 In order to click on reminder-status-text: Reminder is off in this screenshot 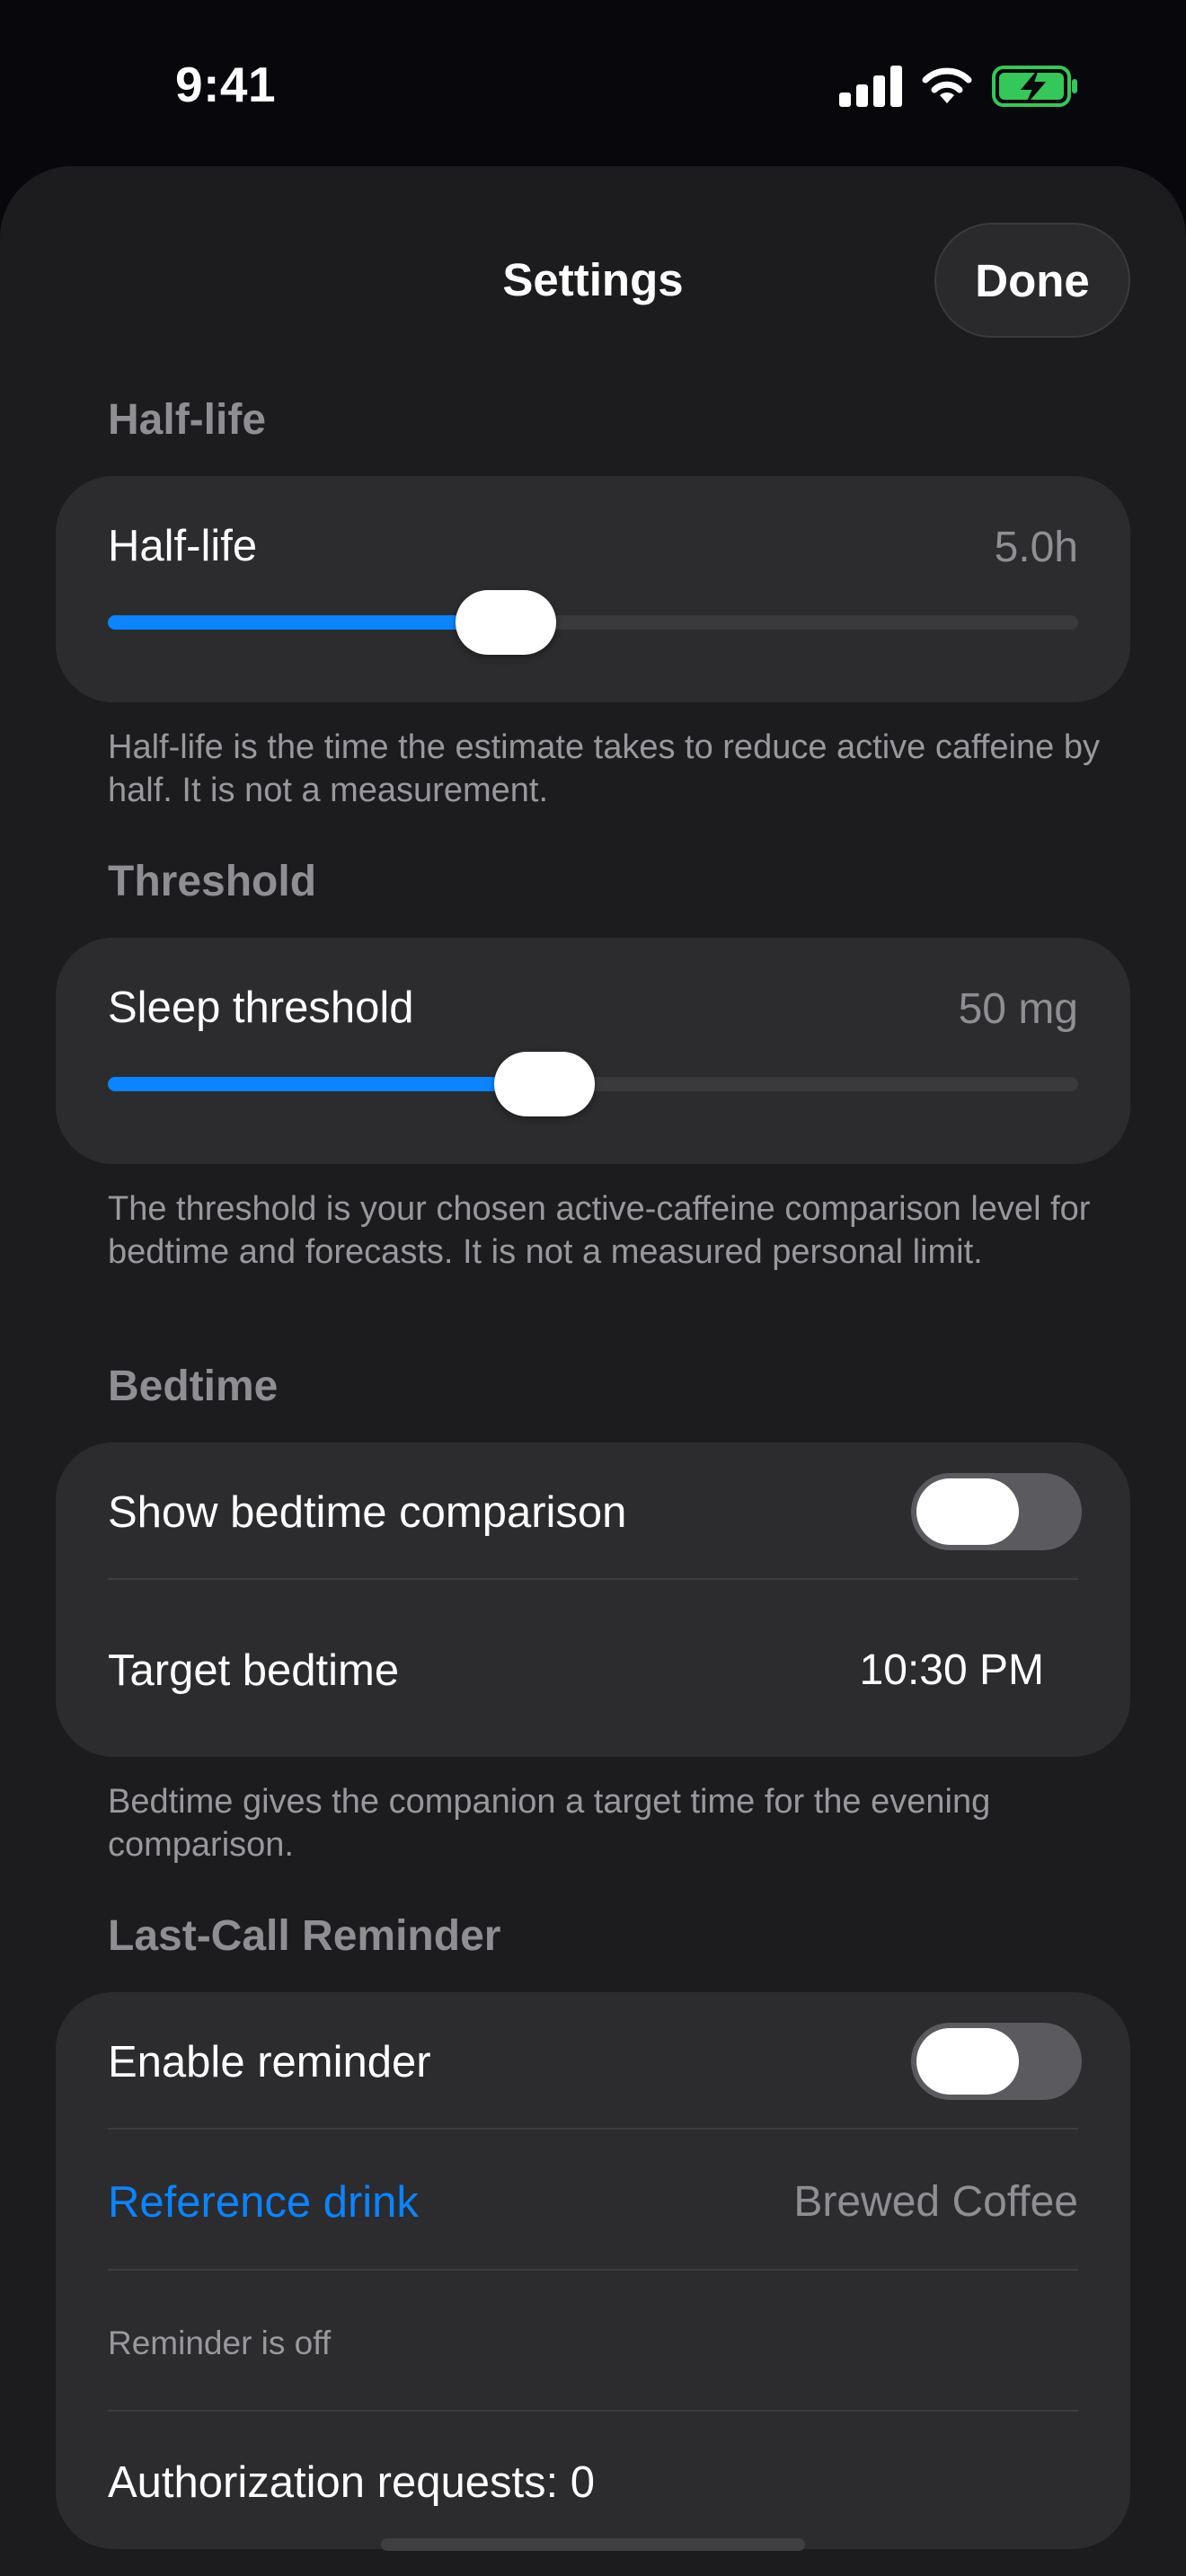, I will do `click(220, 2343)`.